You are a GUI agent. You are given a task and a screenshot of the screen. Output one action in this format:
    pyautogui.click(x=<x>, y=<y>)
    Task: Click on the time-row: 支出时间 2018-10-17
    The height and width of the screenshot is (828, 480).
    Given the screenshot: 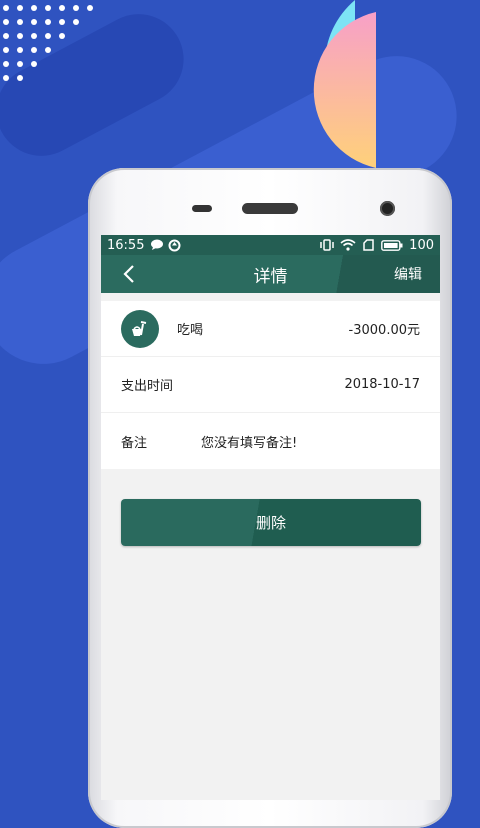 What is the action you would take?
    pyautogui.click(x=270, y=385)
    